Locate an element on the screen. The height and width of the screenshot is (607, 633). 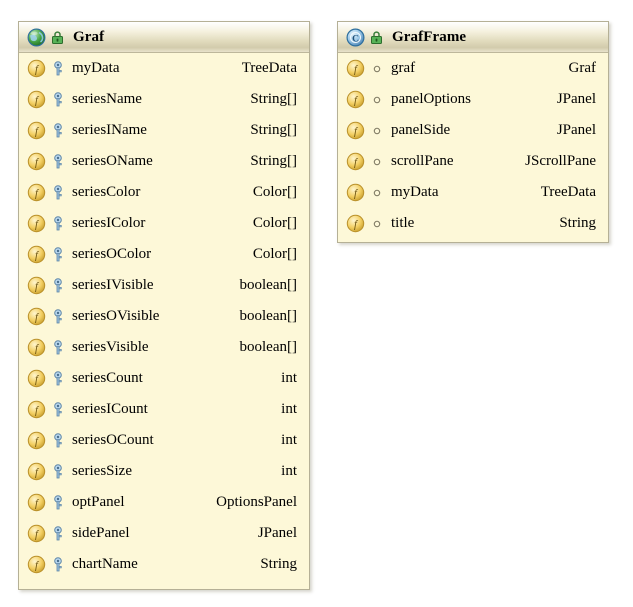
table-row: f optPanel OptionsPanel is located at coordinates (164, 502).